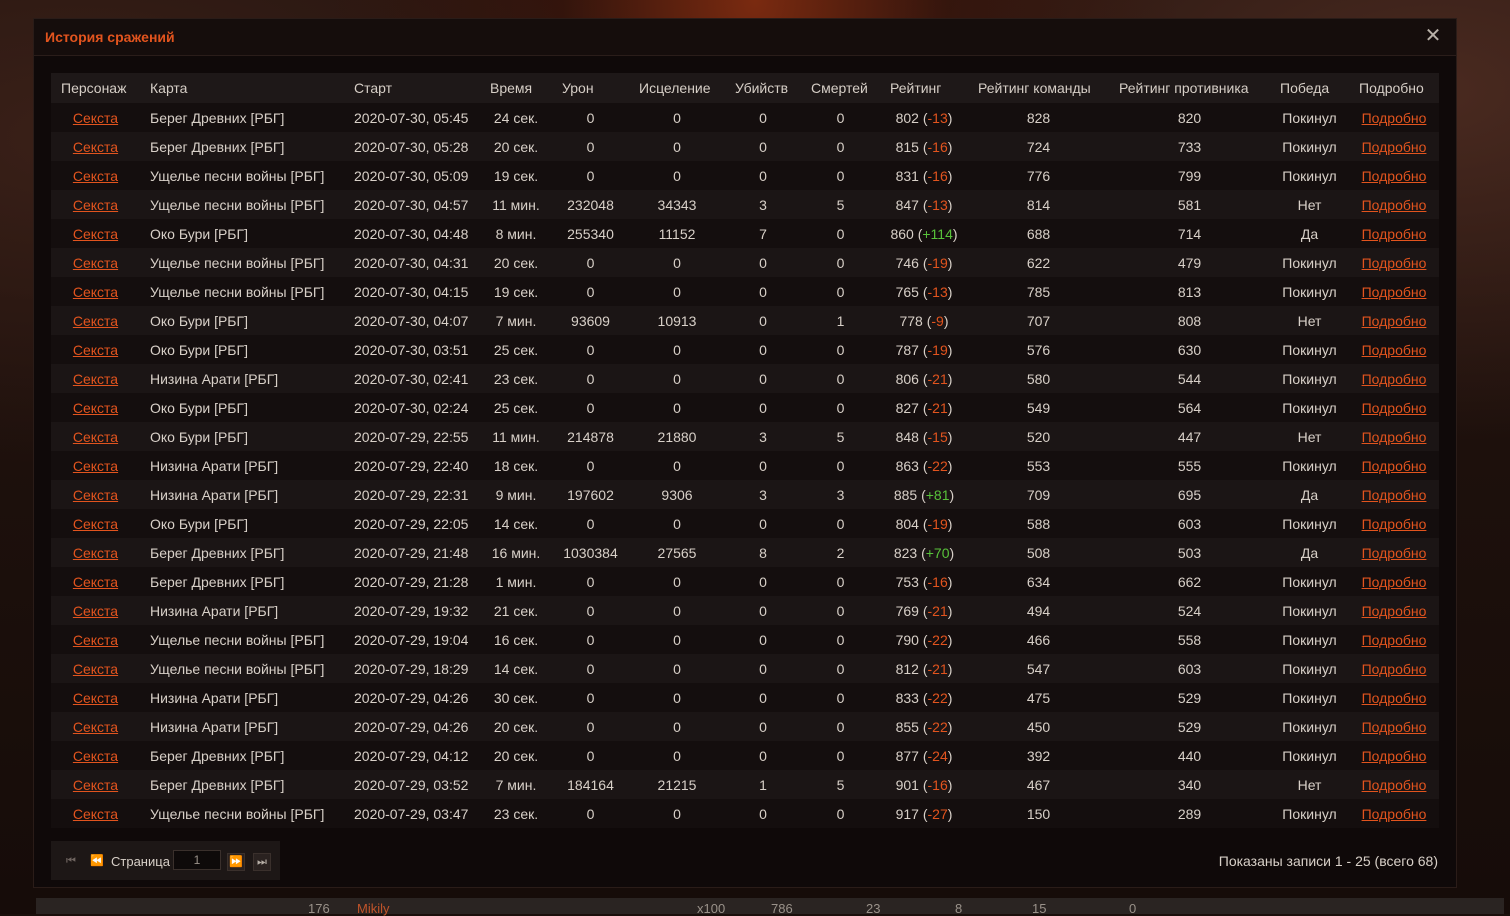  I want to click on rating-change: -21, so click(937, 378).